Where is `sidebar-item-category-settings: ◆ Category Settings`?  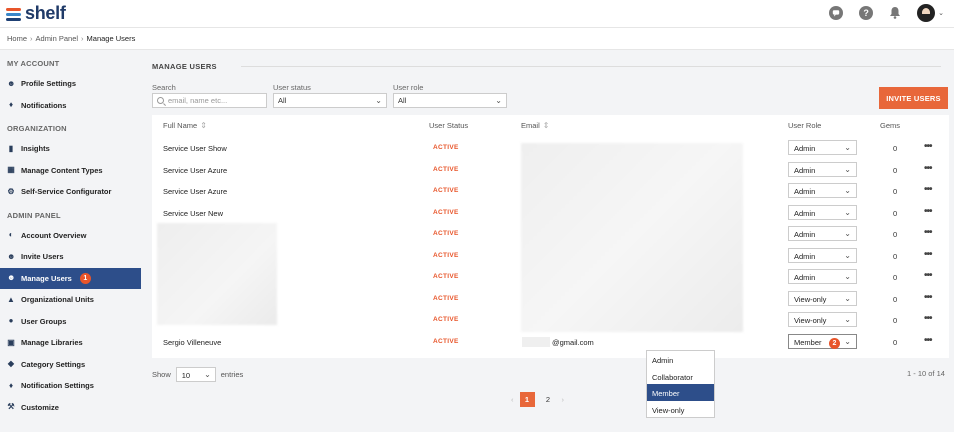
sidebar-item-category-settings: ◆ Category Settings is located at coordinates (70, 365).